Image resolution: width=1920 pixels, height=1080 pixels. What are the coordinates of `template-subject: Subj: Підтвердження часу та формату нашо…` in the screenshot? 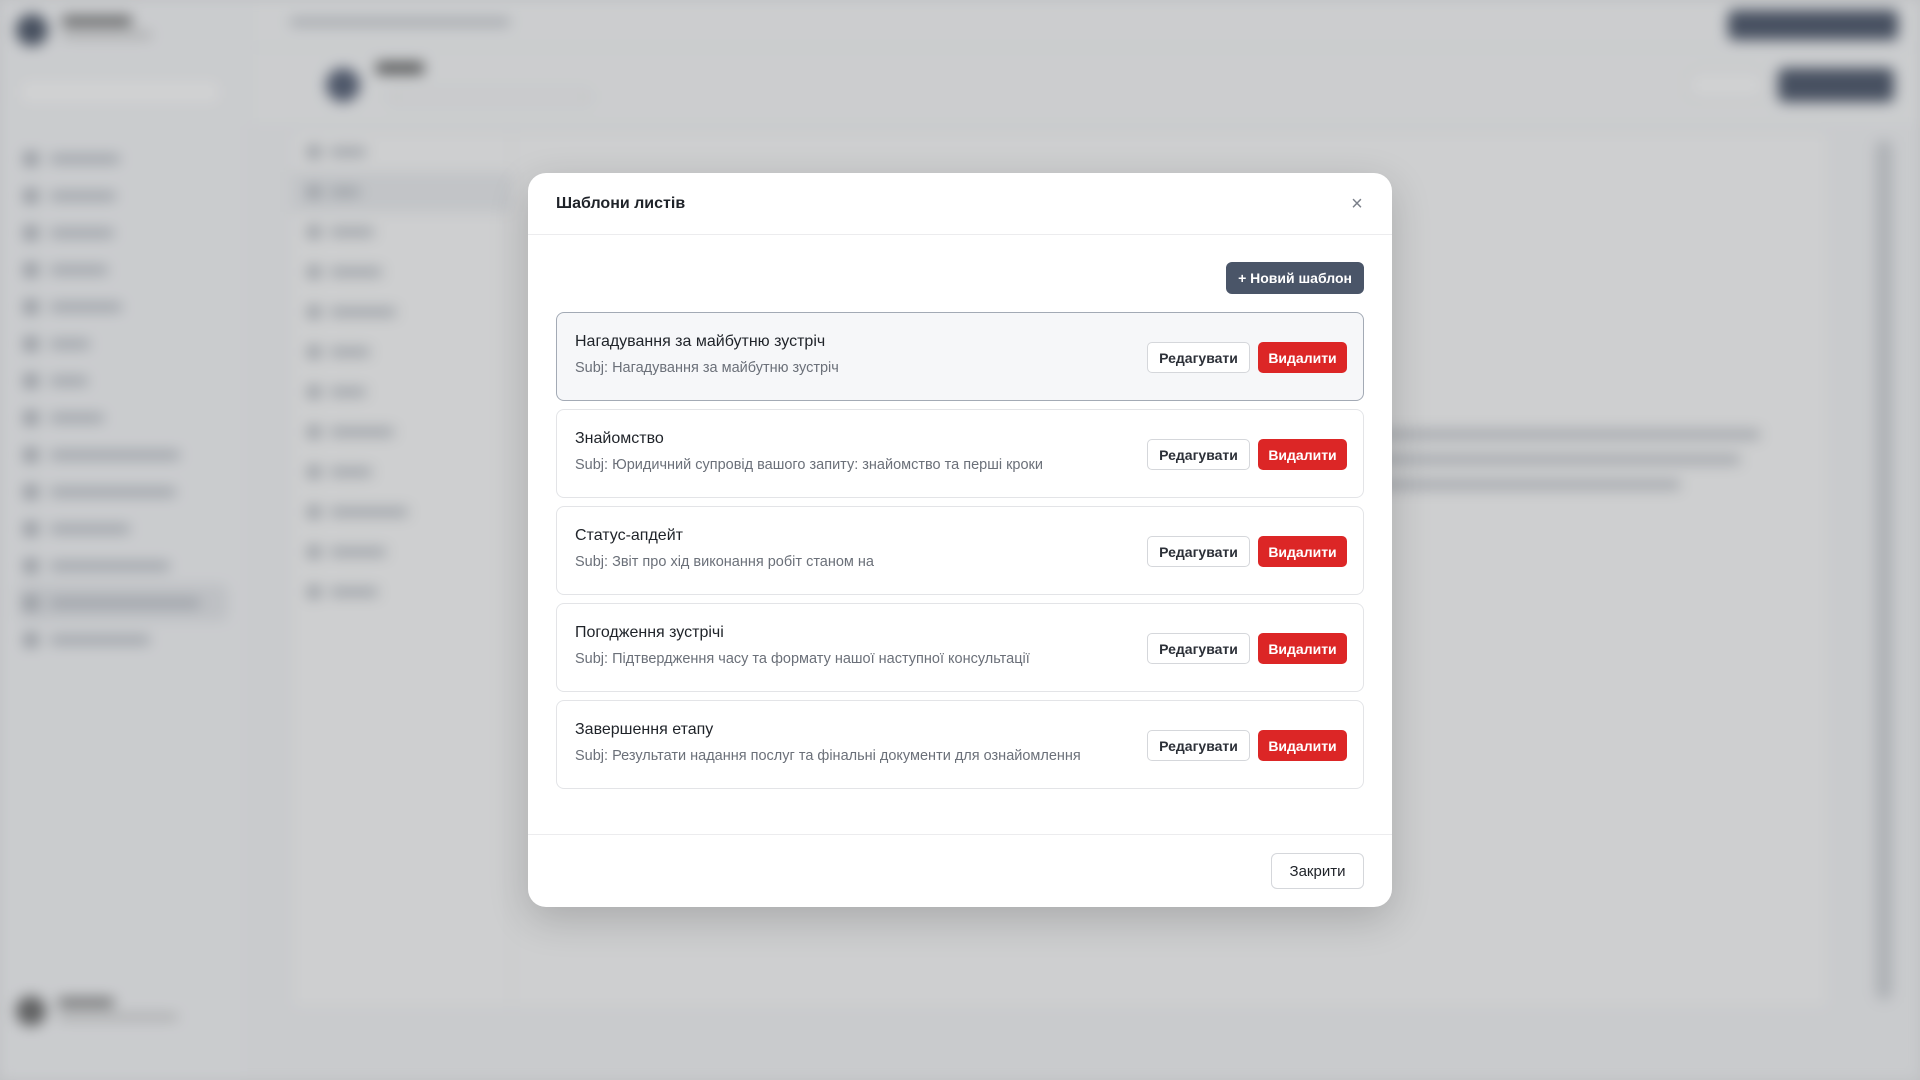 It's located at (802, 659).